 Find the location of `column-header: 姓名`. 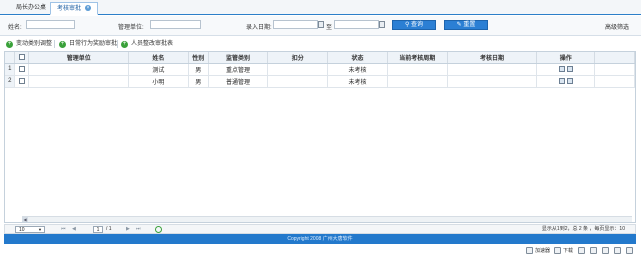

column-header: 姓名 is located at coordinates (158, 58).